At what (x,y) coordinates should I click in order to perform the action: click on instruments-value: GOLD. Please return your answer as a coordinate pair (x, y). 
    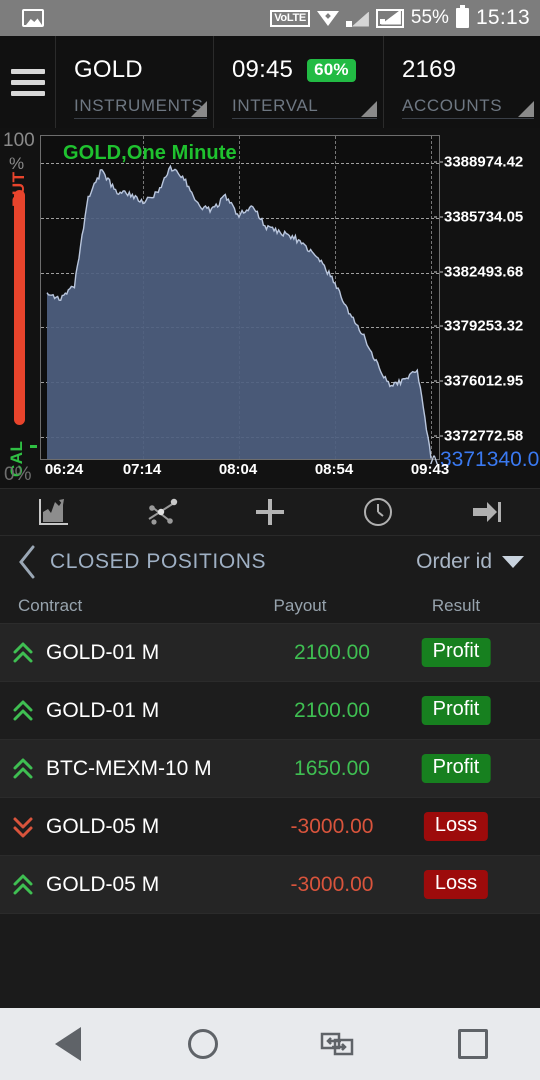
    Looking at the image, I should click on (108, 69).